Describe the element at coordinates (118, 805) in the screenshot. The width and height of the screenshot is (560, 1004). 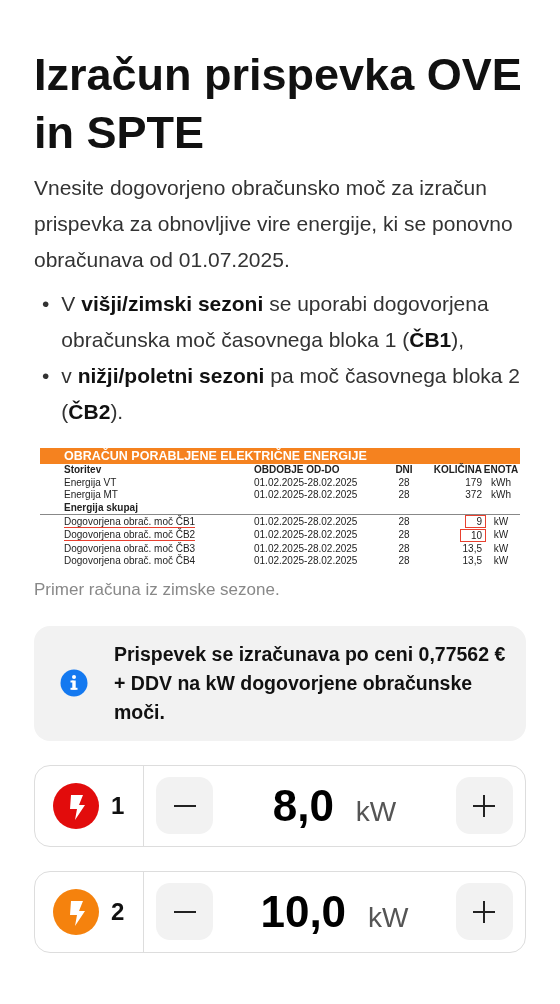
I see `block-number: 1` at that location.